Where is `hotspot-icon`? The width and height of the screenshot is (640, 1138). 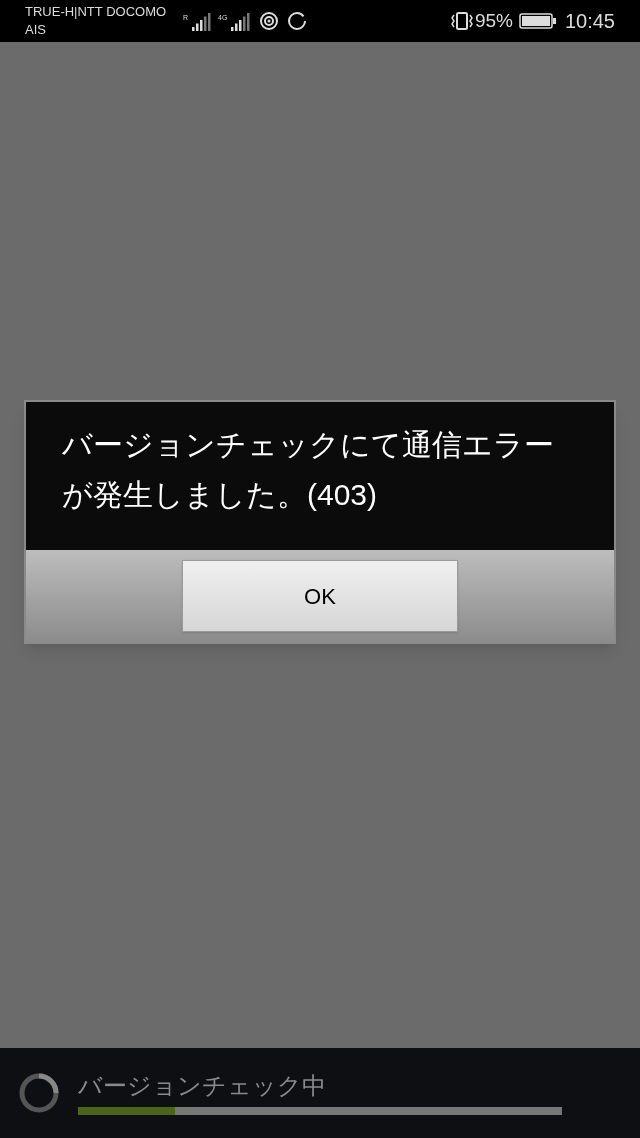
hotspot-icon is located at coordinates (269, 21).